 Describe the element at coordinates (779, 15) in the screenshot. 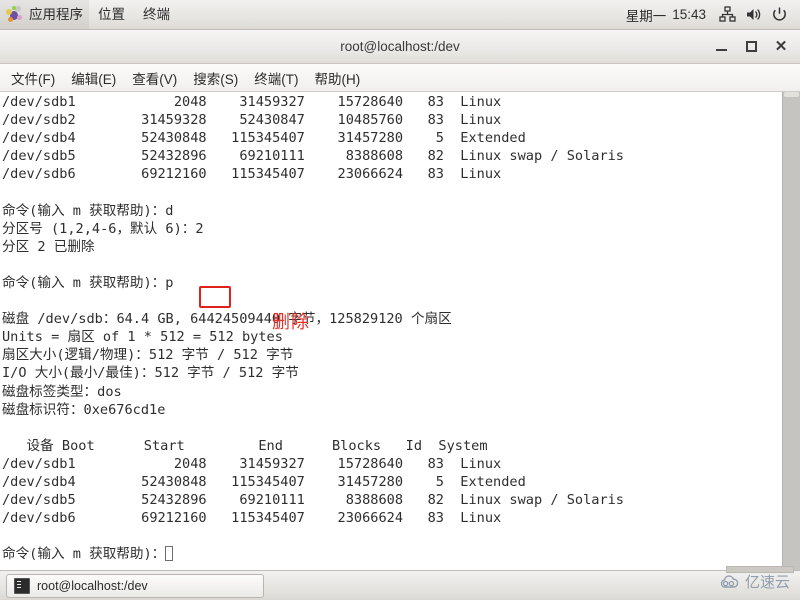

I see `power-icon` at that location.